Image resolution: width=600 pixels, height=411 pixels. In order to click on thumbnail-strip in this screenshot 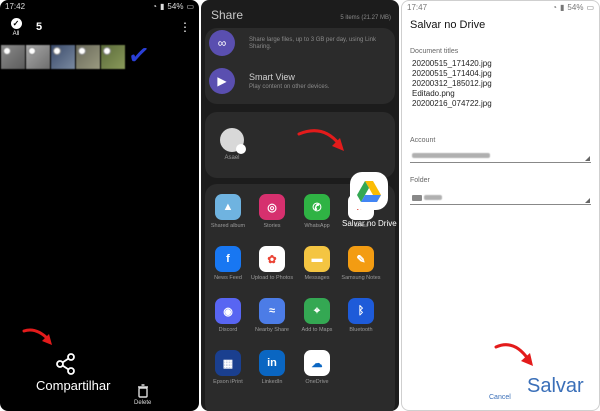, I will do `click(63, 57)`.